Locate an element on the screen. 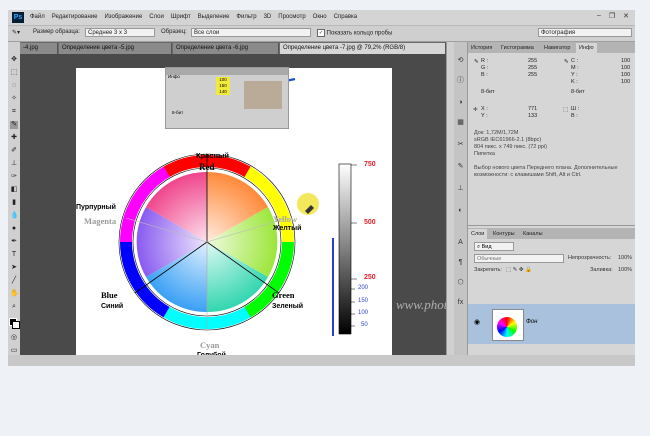 This screenshot has width=650, height=436. menu-select: Выделение is located at coordinates (214, 17).